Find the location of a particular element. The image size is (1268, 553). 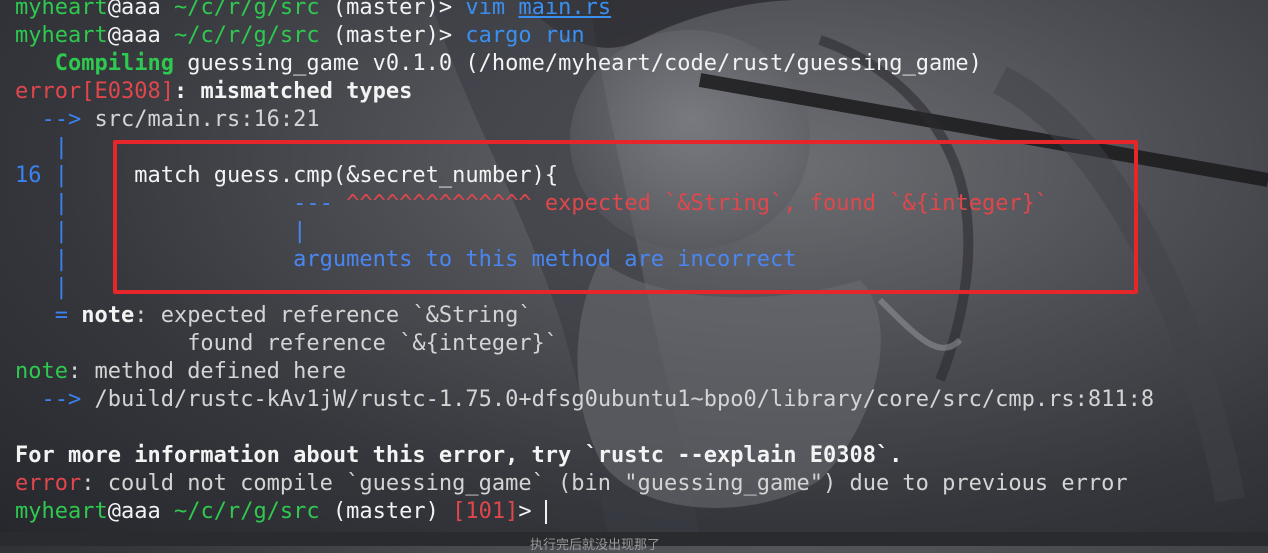

note-expected-line: = note: expected reference `&String` is located at coordinates (293, 315).